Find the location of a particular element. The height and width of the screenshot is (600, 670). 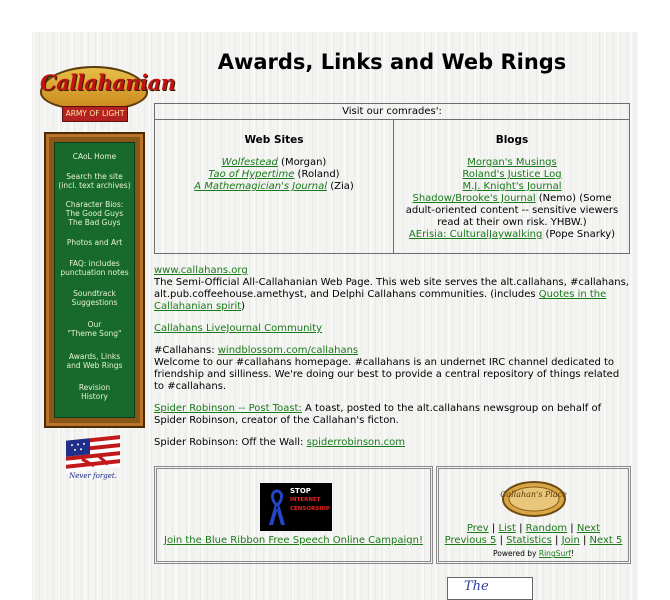

webring-nav-row2: Previous 5 | Statistics | Join | Next 5 is located at coordinates (533, 541).